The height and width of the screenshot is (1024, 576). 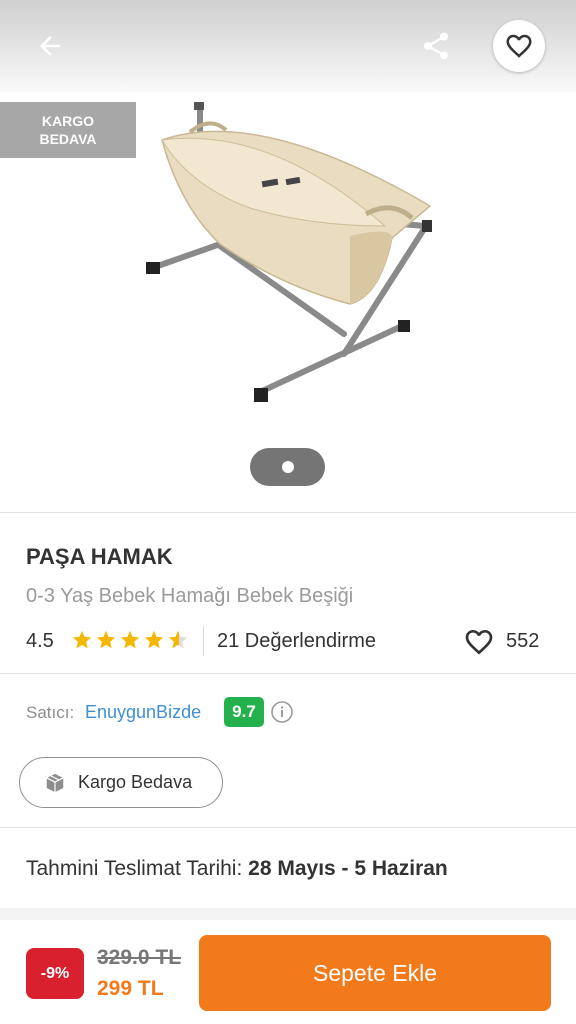 I want to click on back-button, so click(x=50, y=46).